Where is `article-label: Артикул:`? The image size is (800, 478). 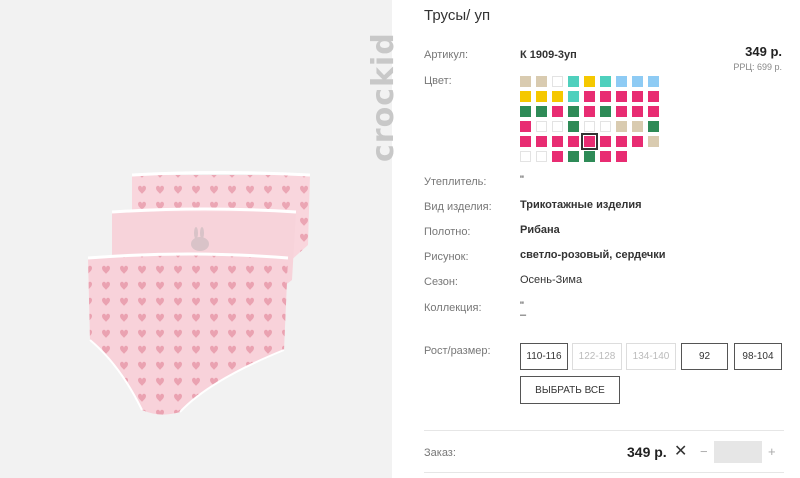
article-label: Артикул: is located at coordinates (446, 55).